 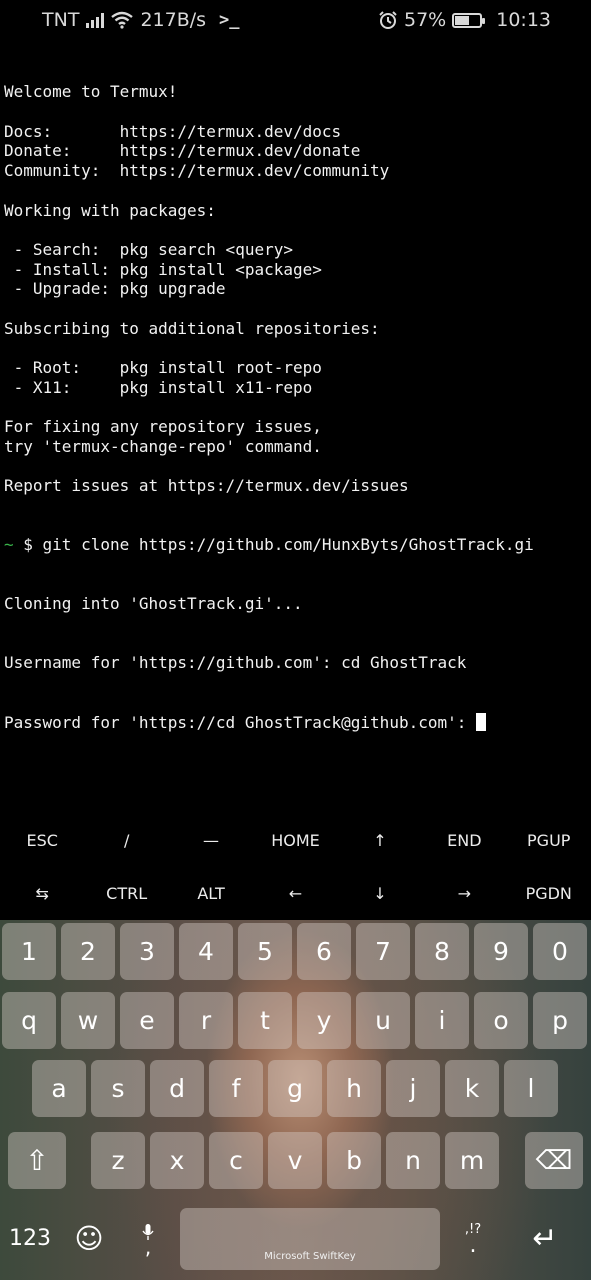 What do you see at coordinates (481, 721) in the screenshot?
I see `text-cursor` at bounding box center [481, 721].